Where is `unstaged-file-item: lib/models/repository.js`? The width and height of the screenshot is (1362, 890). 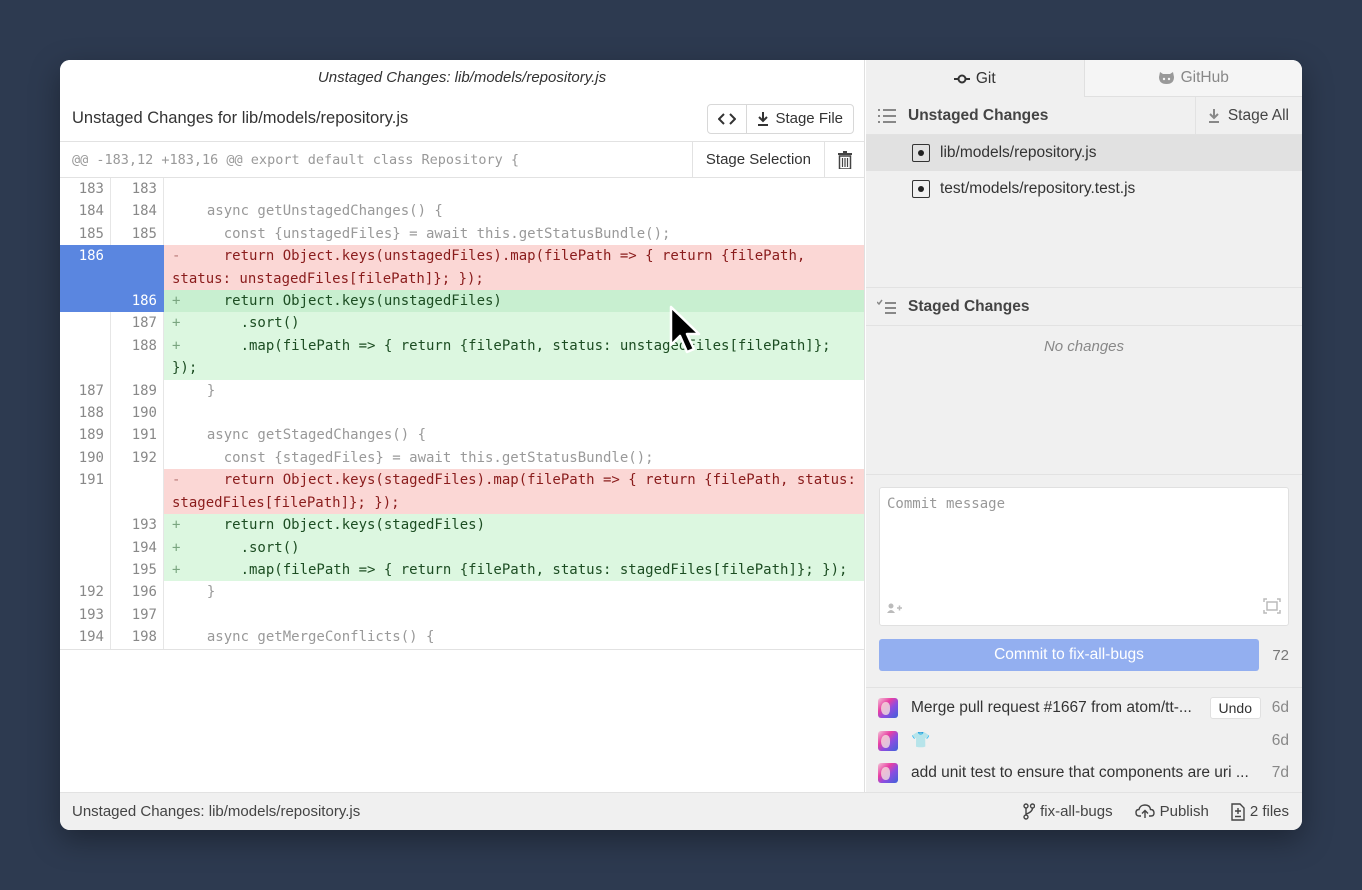
unstaged-file-item: lib/models/repository.js is located at coordinates (1084, 153).